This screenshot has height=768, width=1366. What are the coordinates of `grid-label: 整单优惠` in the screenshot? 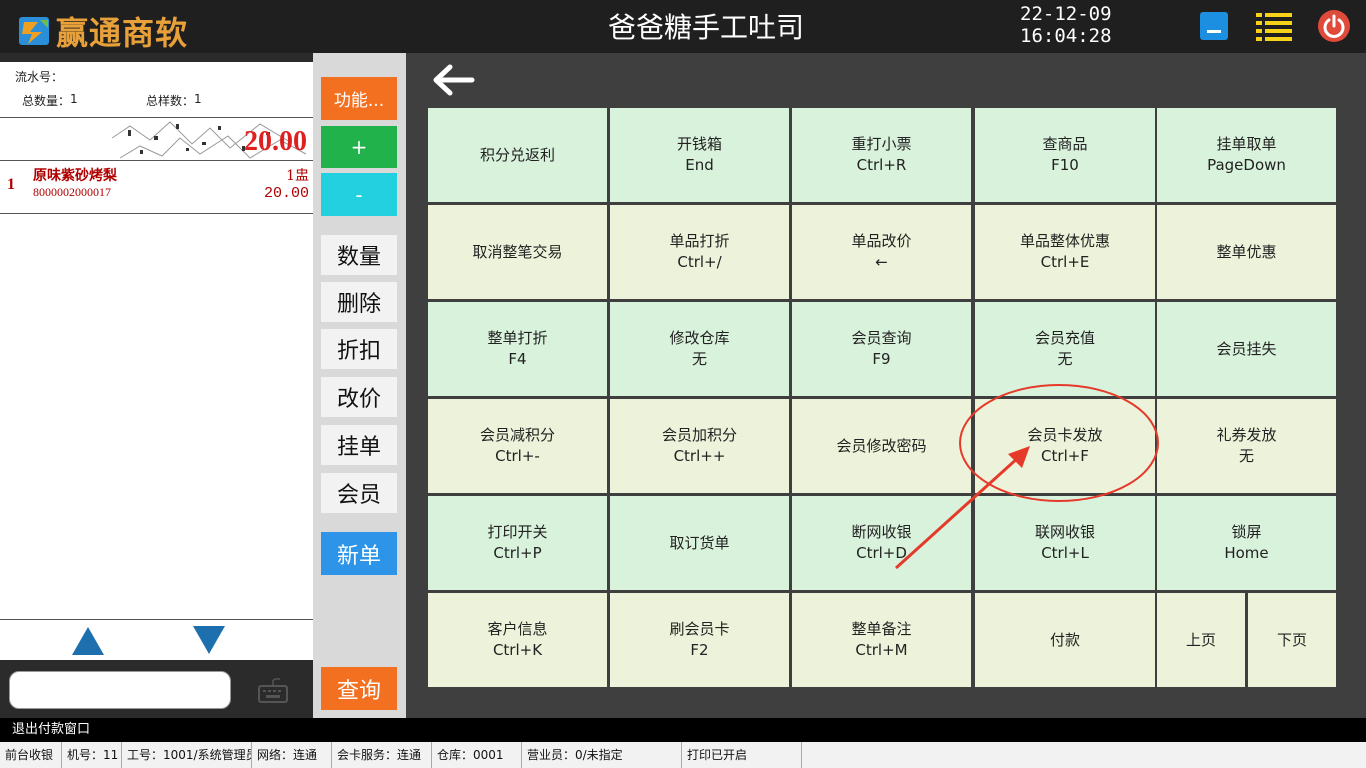 It's located at (1246, 251).